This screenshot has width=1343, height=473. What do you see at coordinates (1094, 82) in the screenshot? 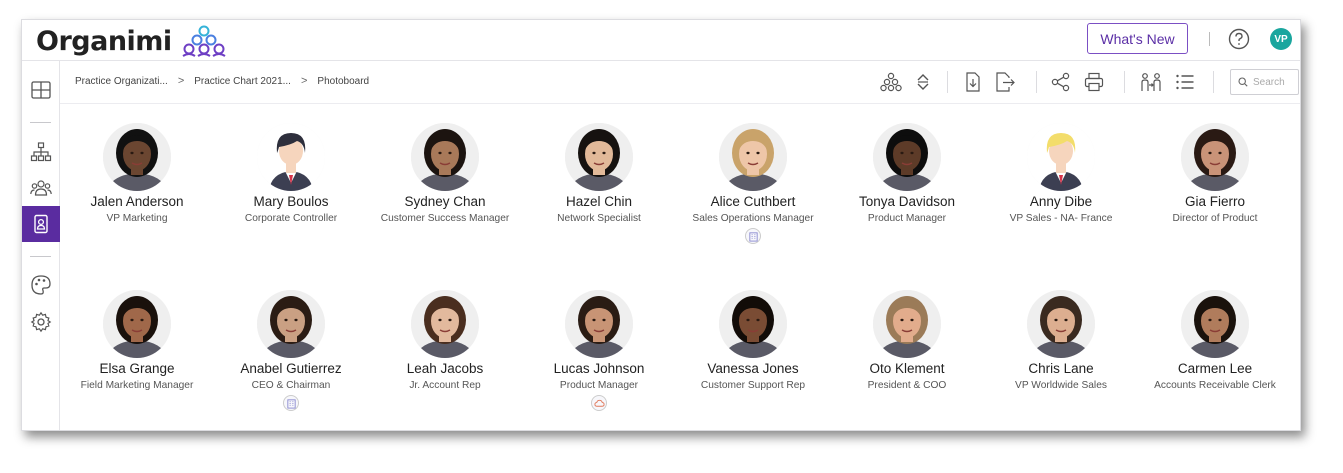
I see `print-button` at bounding box center [1094, 82].